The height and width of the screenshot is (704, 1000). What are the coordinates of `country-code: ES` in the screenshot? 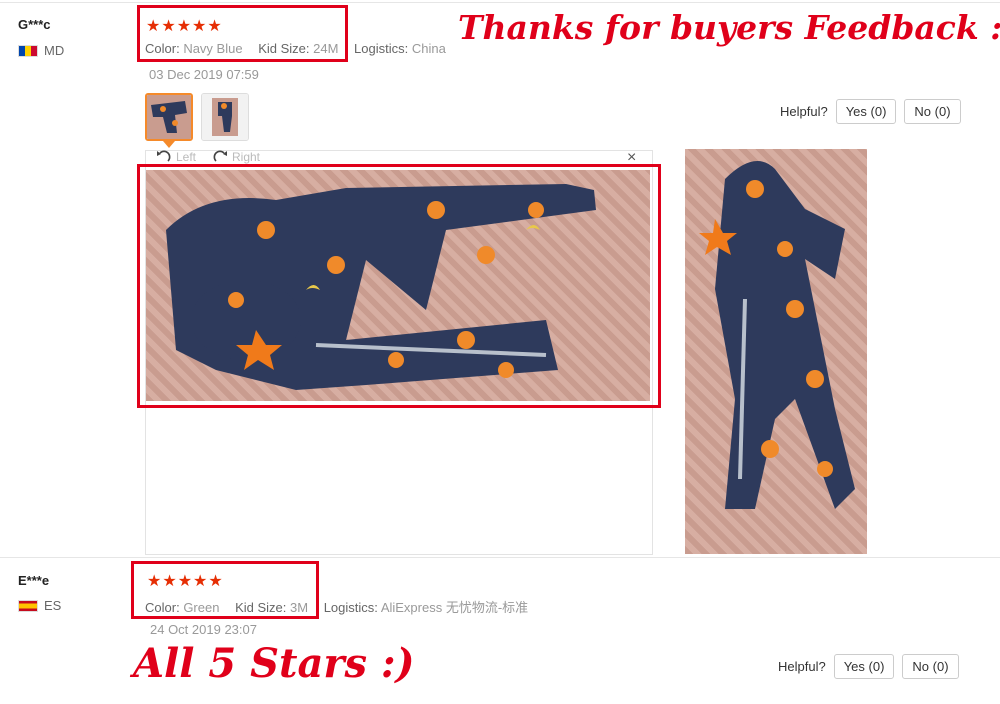 It's located at (53, 605).